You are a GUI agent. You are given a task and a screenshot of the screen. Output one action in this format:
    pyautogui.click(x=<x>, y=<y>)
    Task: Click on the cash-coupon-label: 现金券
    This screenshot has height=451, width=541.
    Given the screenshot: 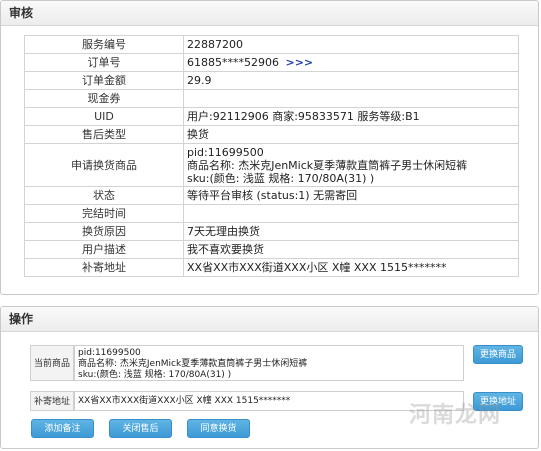 What is the action you would take?
    pyautogui.click(x=104, y=98)
    